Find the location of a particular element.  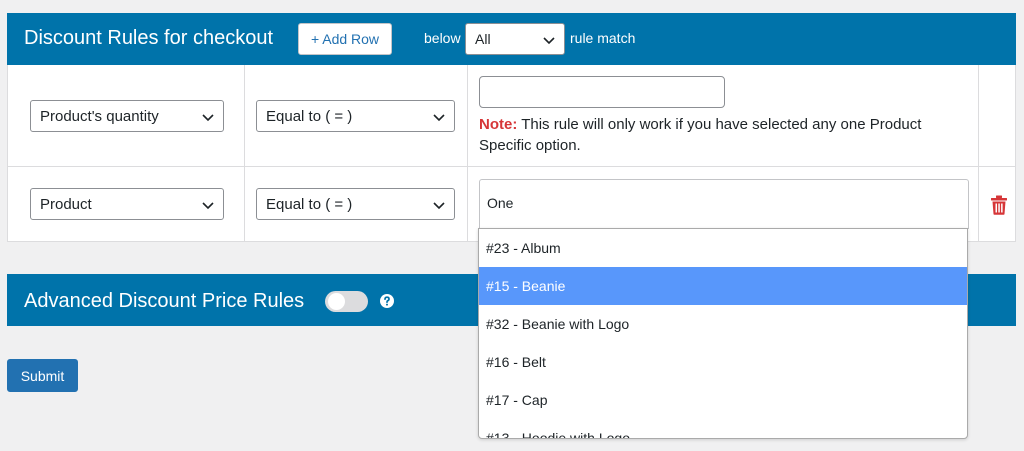

condition-value: Product is located at coordinates (66, 204).